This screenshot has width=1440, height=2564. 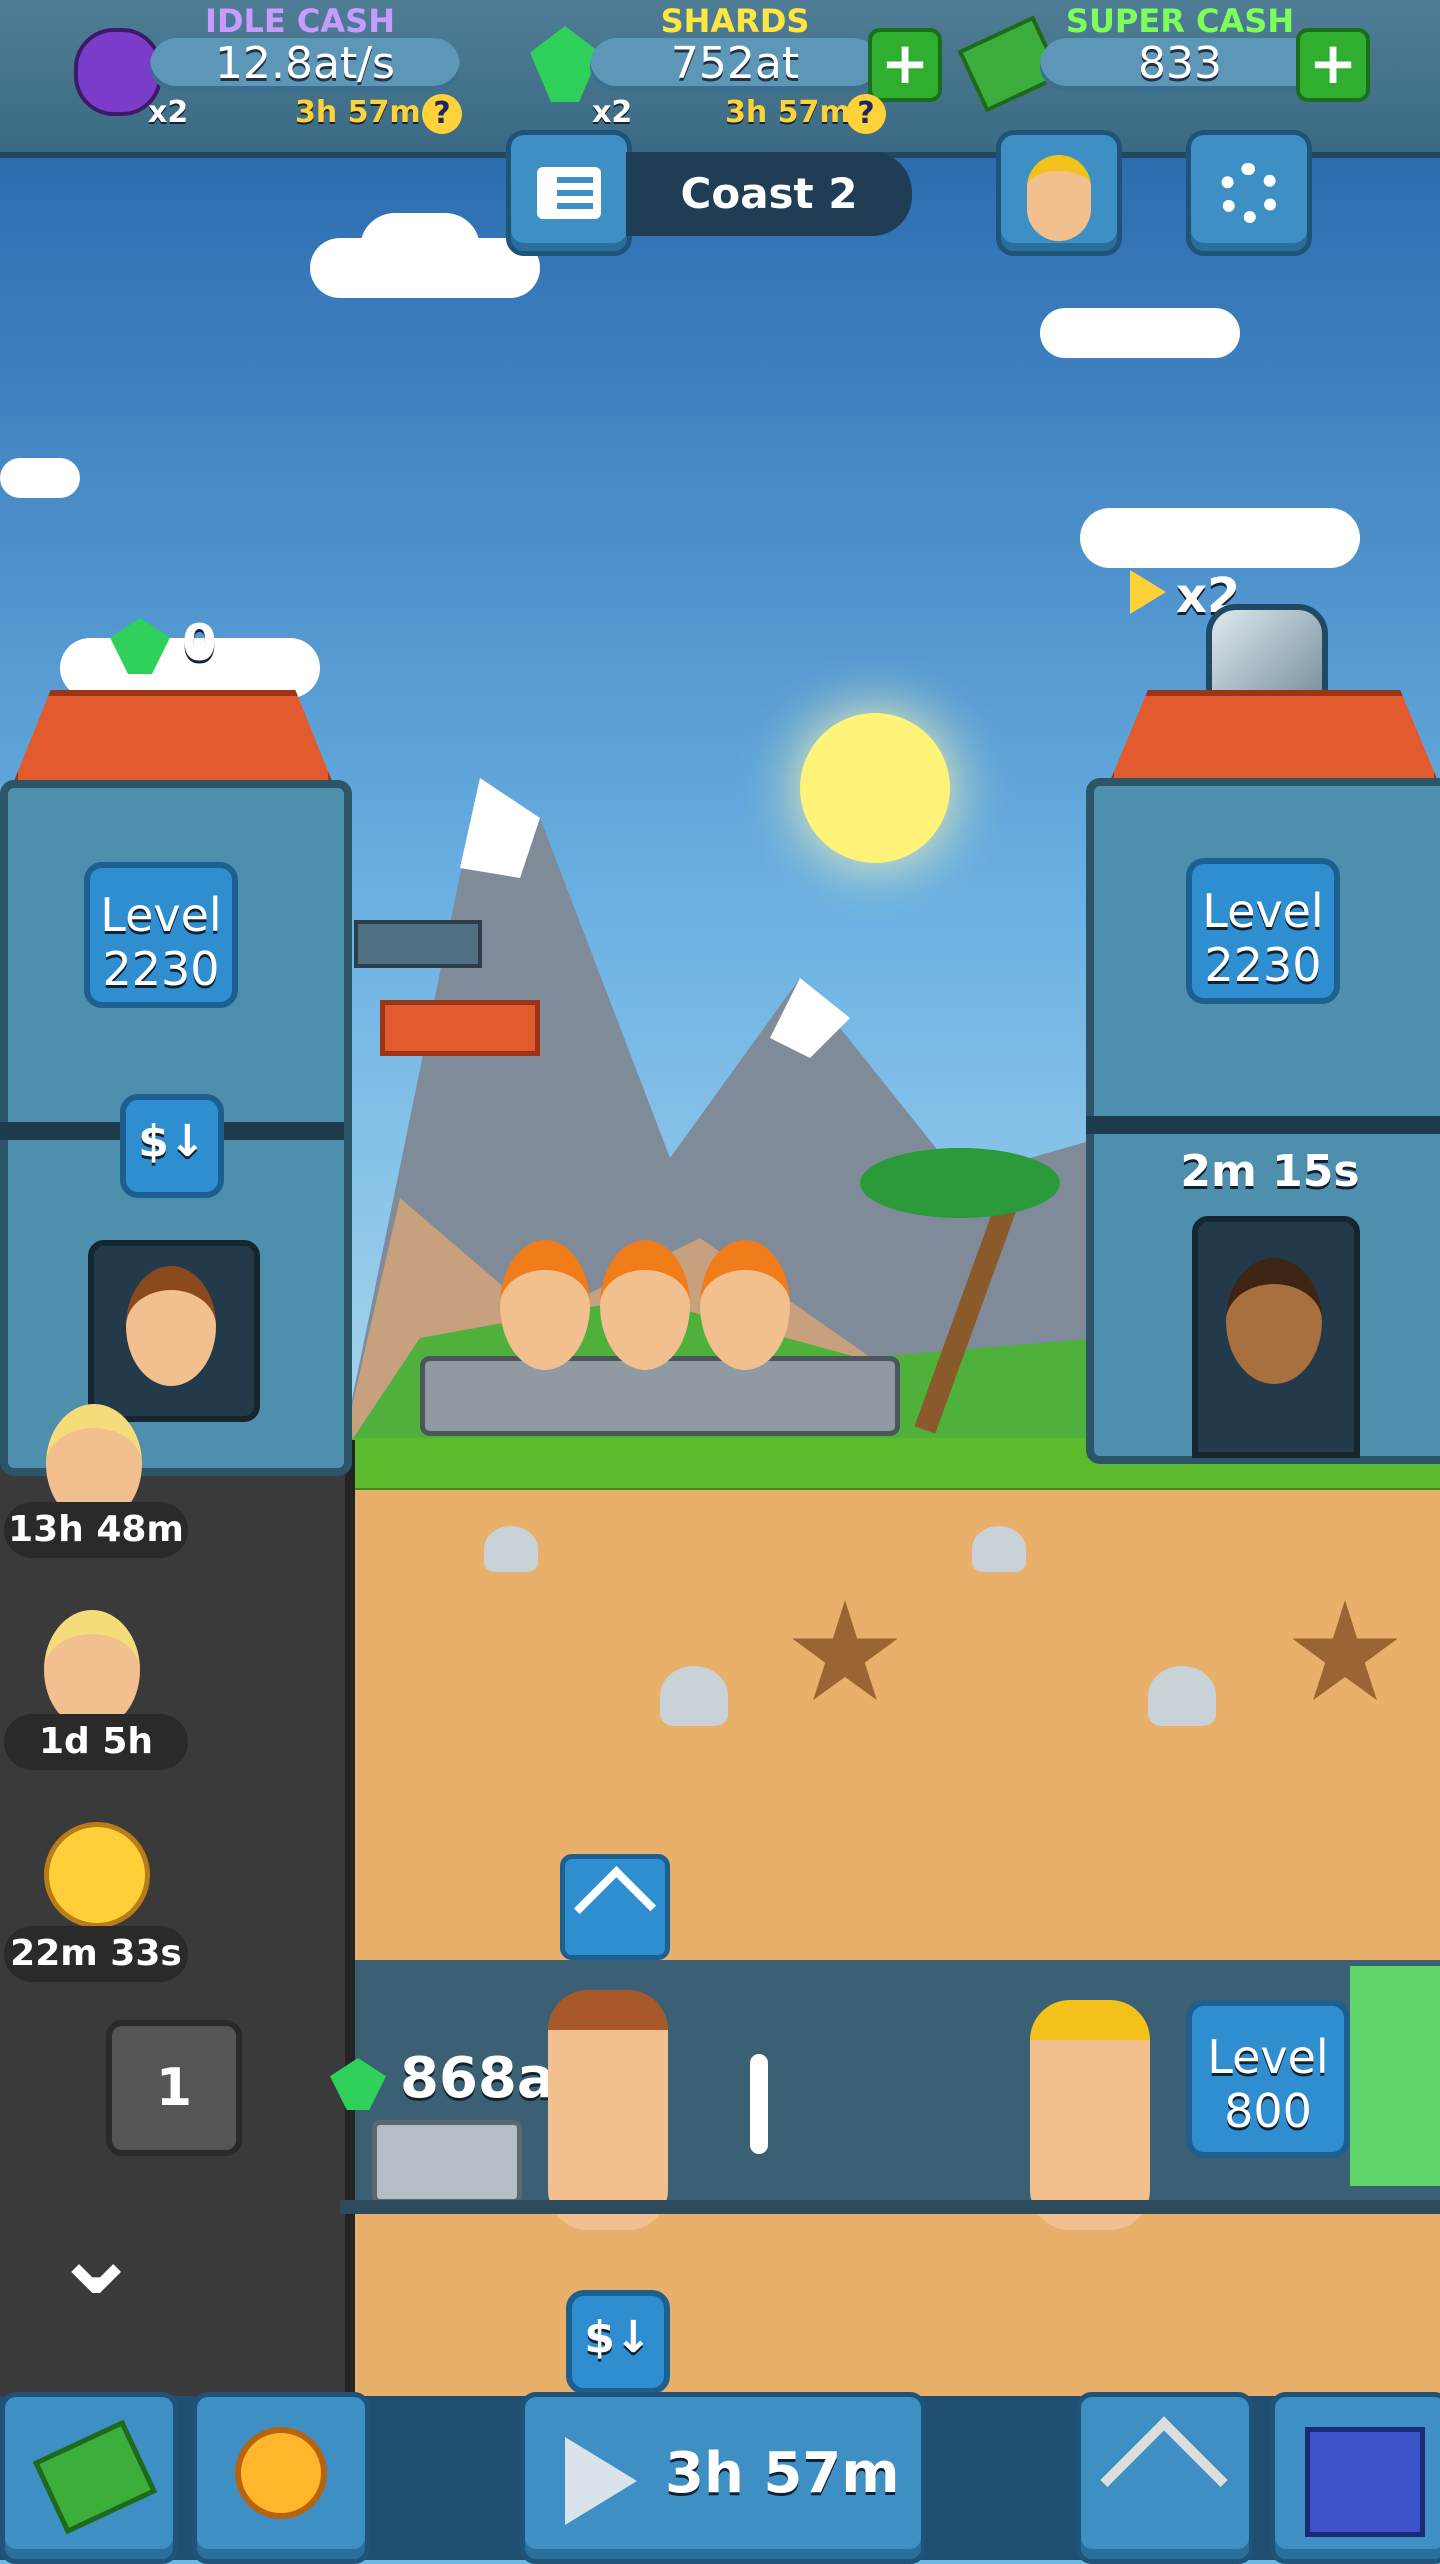 I want to click on warehouse-level-badge: Level 2230, so click(x=161, y=935).